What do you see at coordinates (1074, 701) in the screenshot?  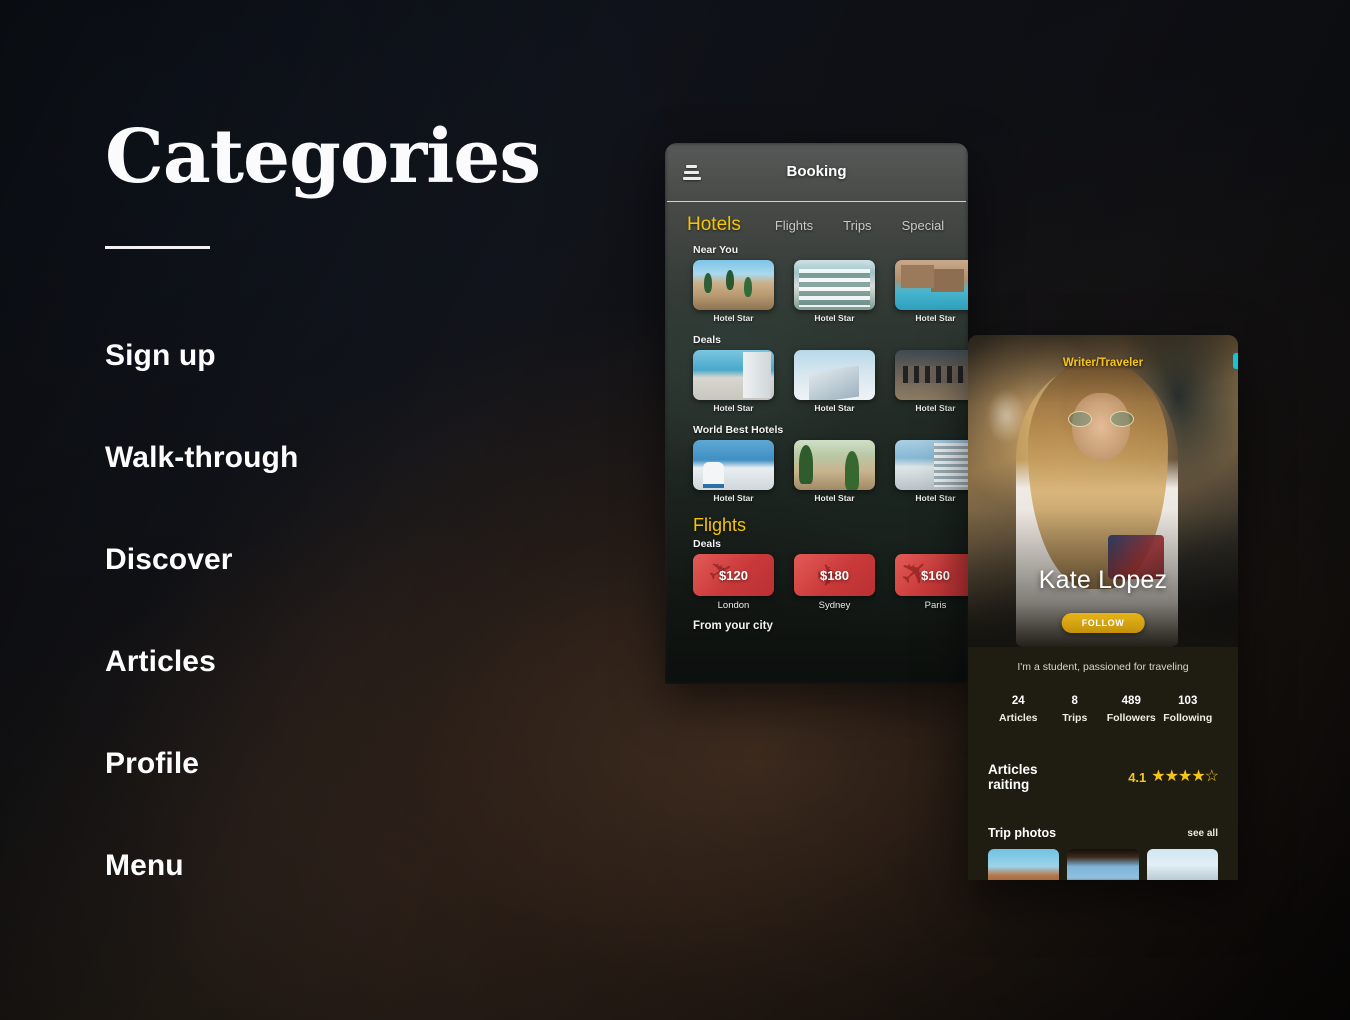 I see `stat-value: 8` at bounding box center [1074, 701].